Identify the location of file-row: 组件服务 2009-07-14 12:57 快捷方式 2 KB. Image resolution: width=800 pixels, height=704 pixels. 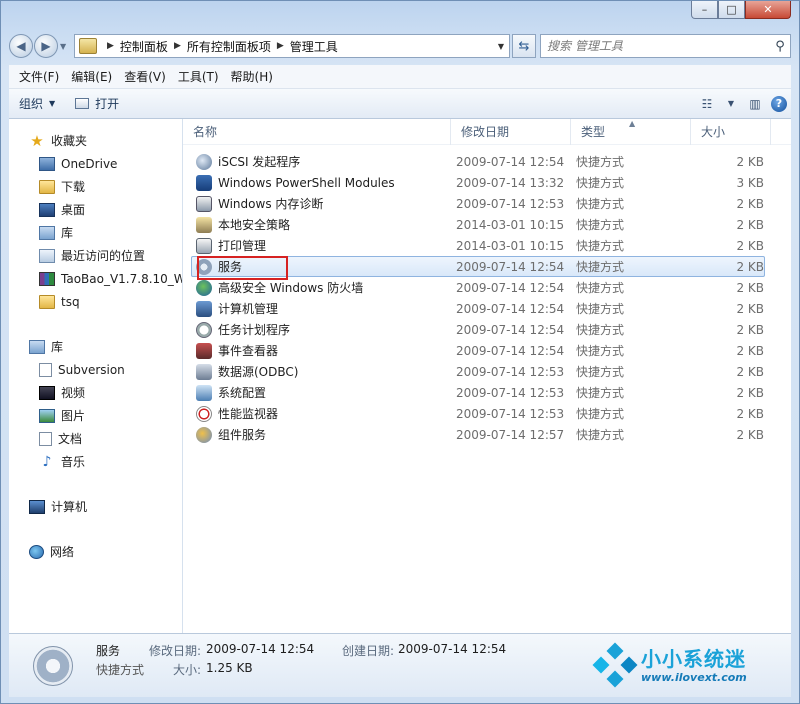
(478, 434).